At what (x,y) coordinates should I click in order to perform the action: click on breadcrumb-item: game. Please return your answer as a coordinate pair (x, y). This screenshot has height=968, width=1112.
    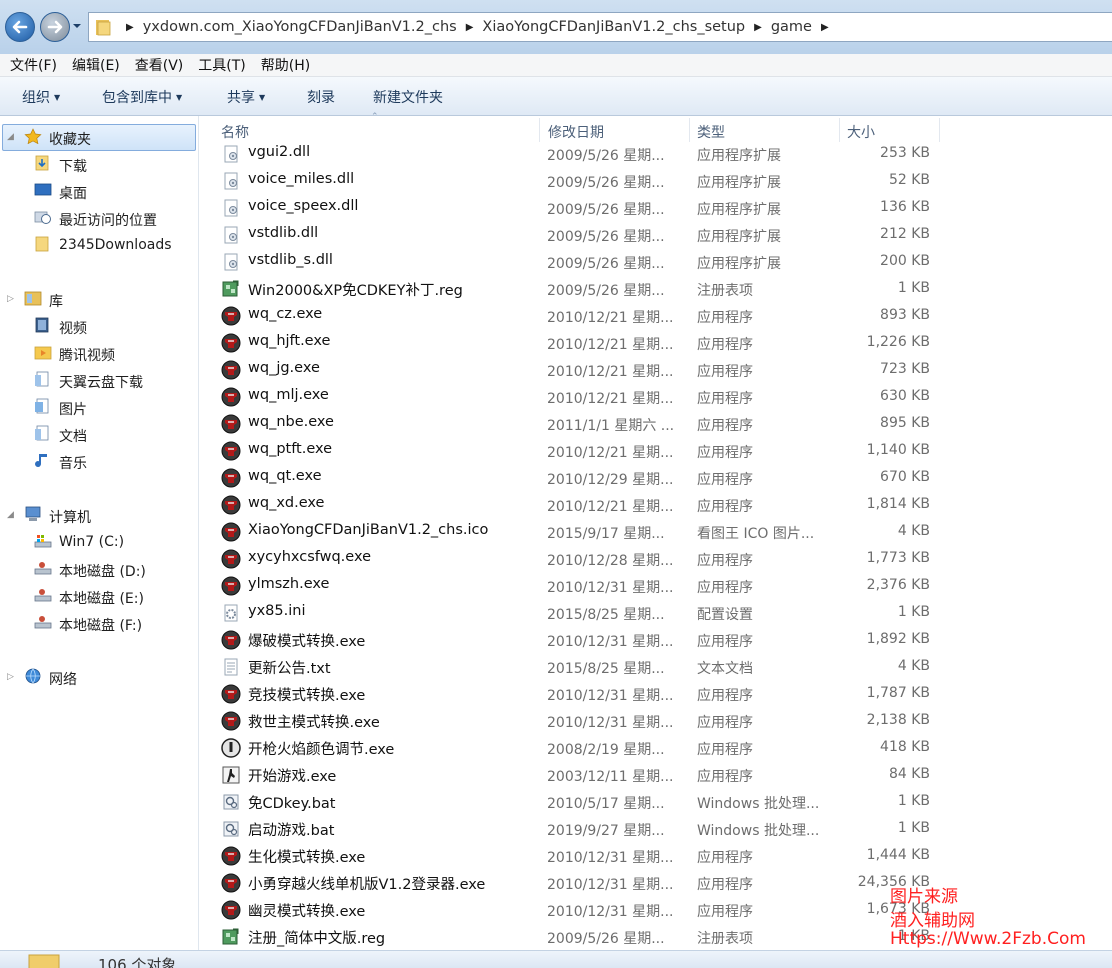
    Looking at the image, I should click on (791, 27).